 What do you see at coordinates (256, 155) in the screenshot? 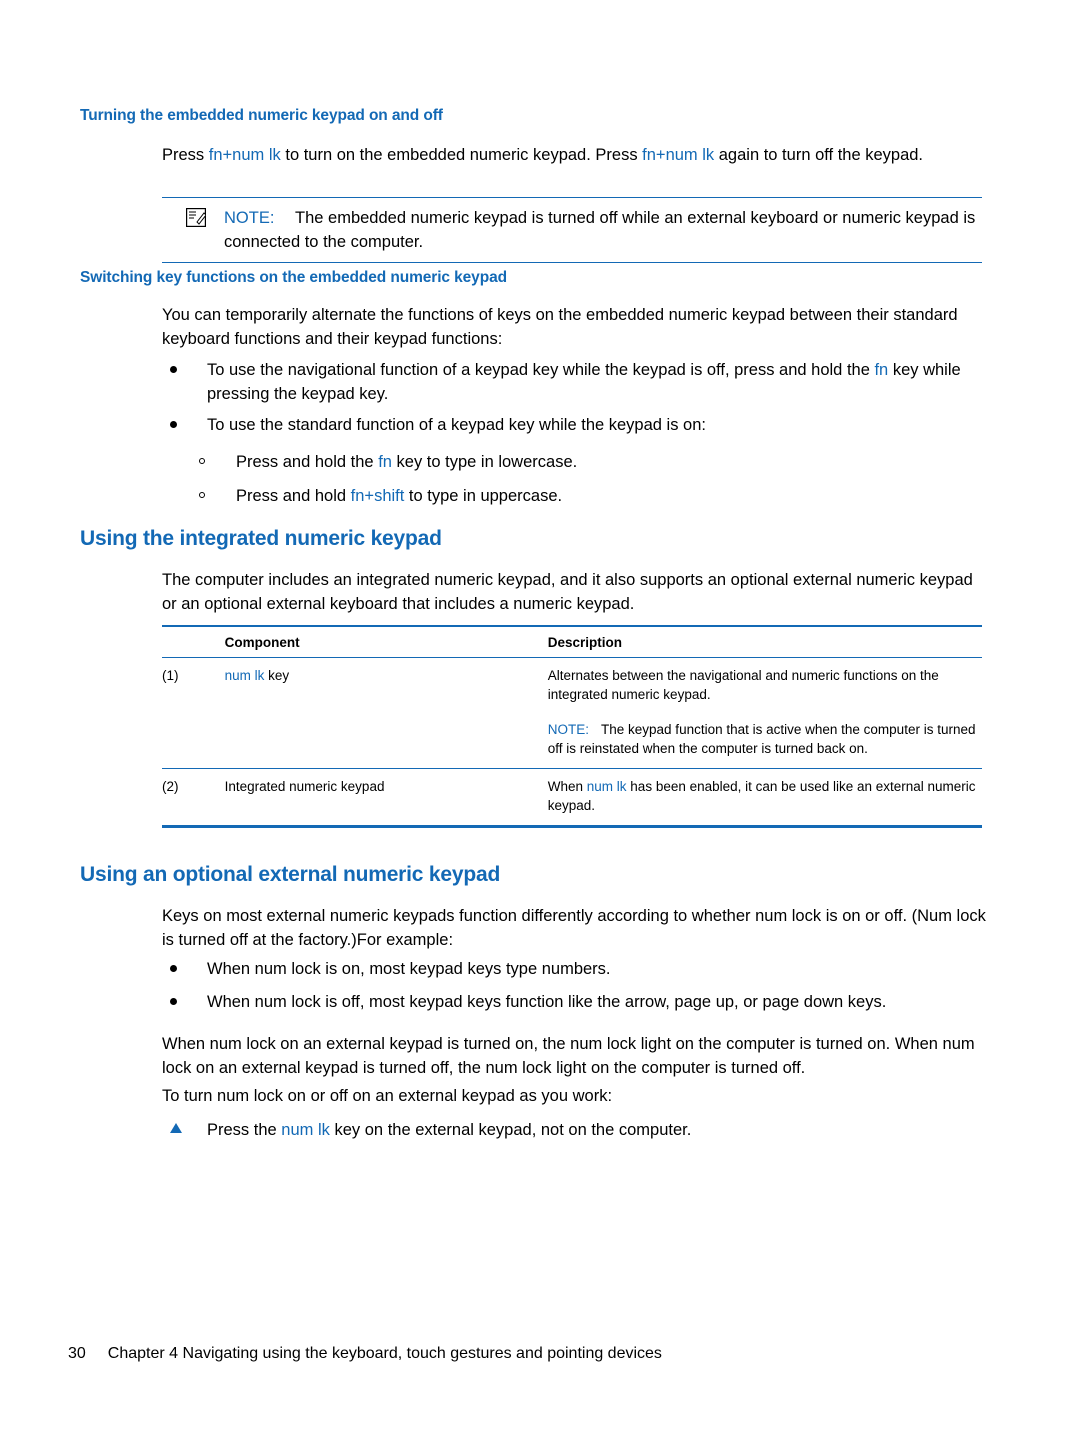
I see `key-numlk-1: num lk` at bounding box center [256, 155].